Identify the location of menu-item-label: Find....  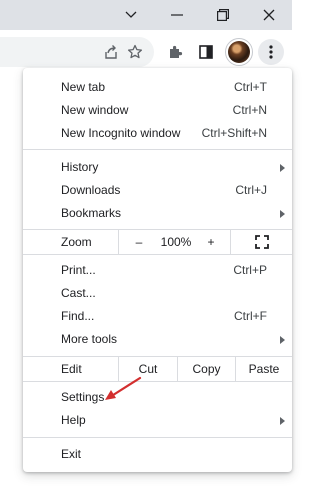
(78, 316).